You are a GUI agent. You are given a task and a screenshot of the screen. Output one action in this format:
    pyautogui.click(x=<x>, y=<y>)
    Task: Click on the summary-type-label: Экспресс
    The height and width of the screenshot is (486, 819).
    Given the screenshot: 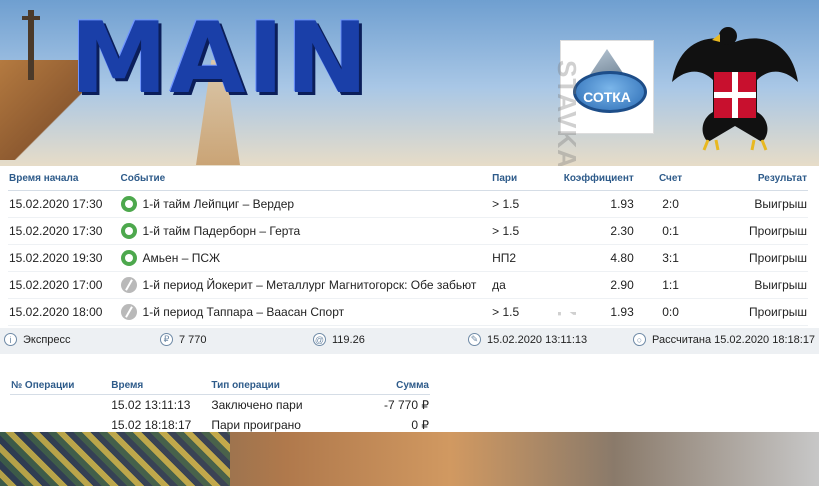 What is the action you would take?
    pyautogui.click(x=47, y=339)
    